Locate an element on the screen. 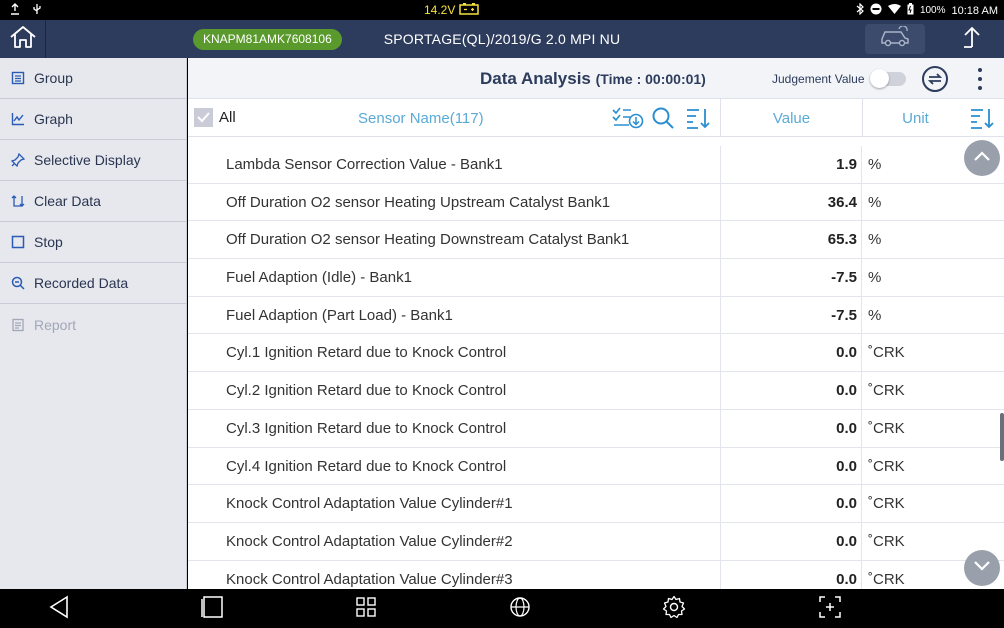  judgement-value-toggle is located at coordinates (888, 78).